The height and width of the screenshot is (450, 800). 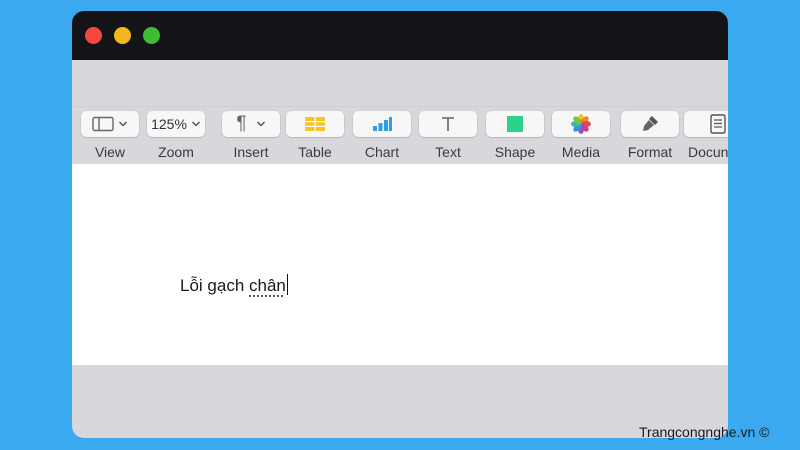 I want to click on toolbar-format: Format, so click(x=650, y=137).